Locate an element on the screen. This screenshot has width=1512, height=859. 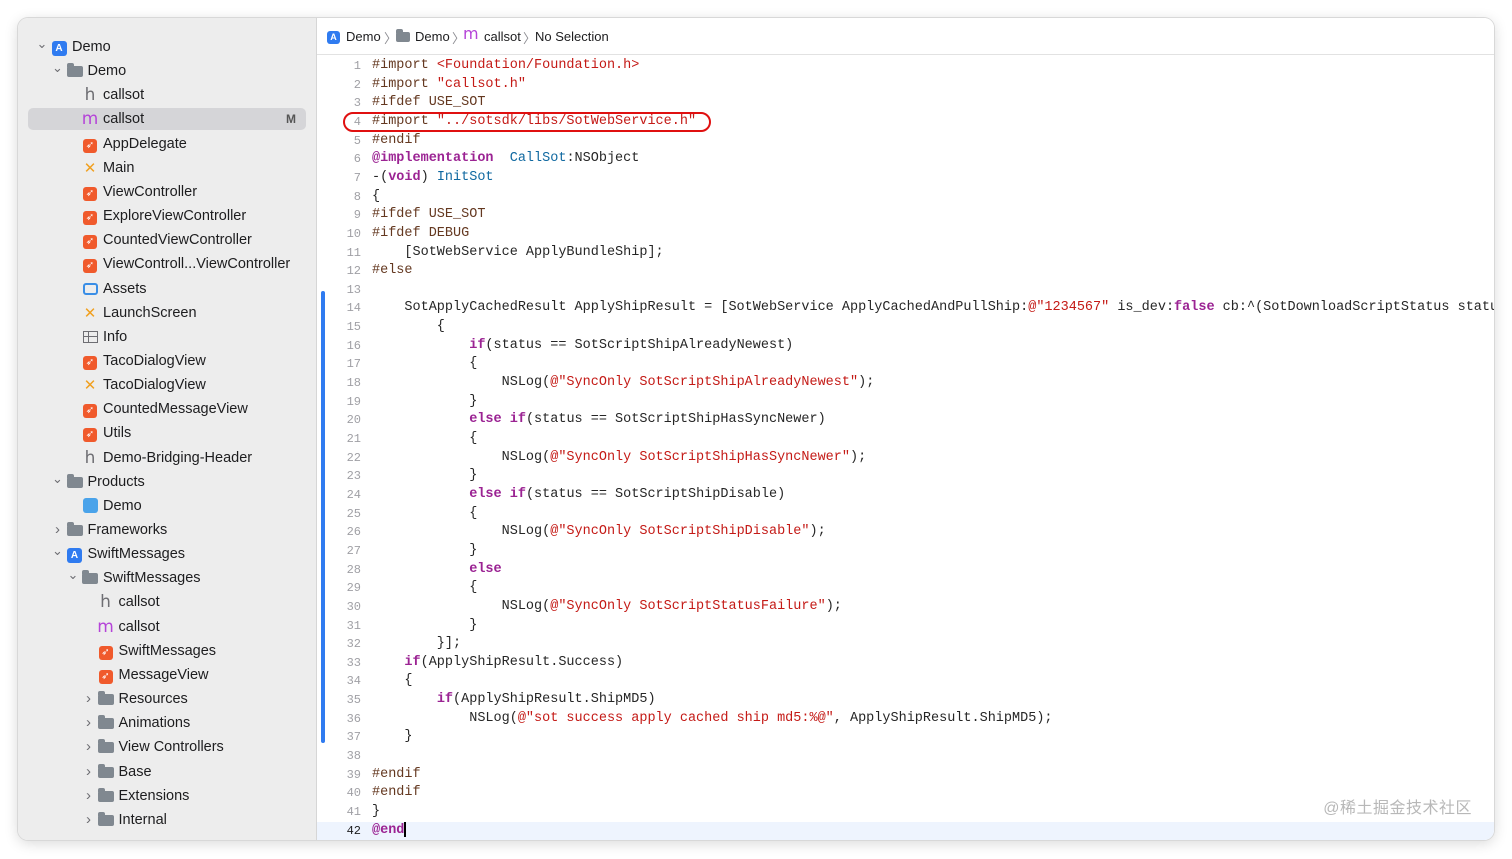
code-line: #import "../sotsdk/libs/SotWebService.h" is located at coordinates (534, 122).